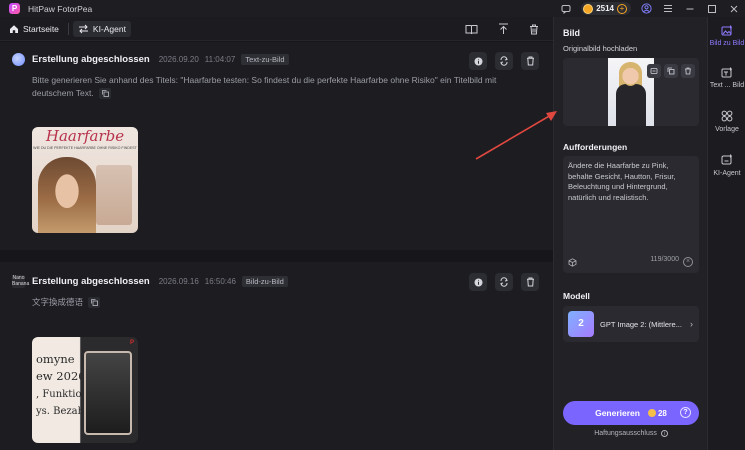  I want to click on generate-cost: 28, so click(662, 413).